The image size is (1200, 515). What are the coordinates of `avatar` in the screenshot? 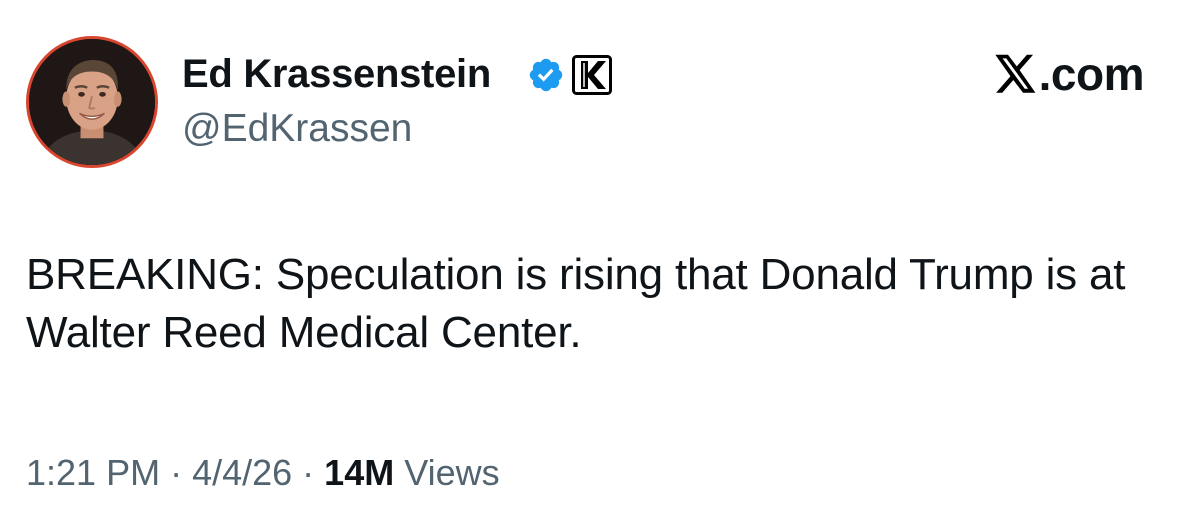 It's located at (92, 102).